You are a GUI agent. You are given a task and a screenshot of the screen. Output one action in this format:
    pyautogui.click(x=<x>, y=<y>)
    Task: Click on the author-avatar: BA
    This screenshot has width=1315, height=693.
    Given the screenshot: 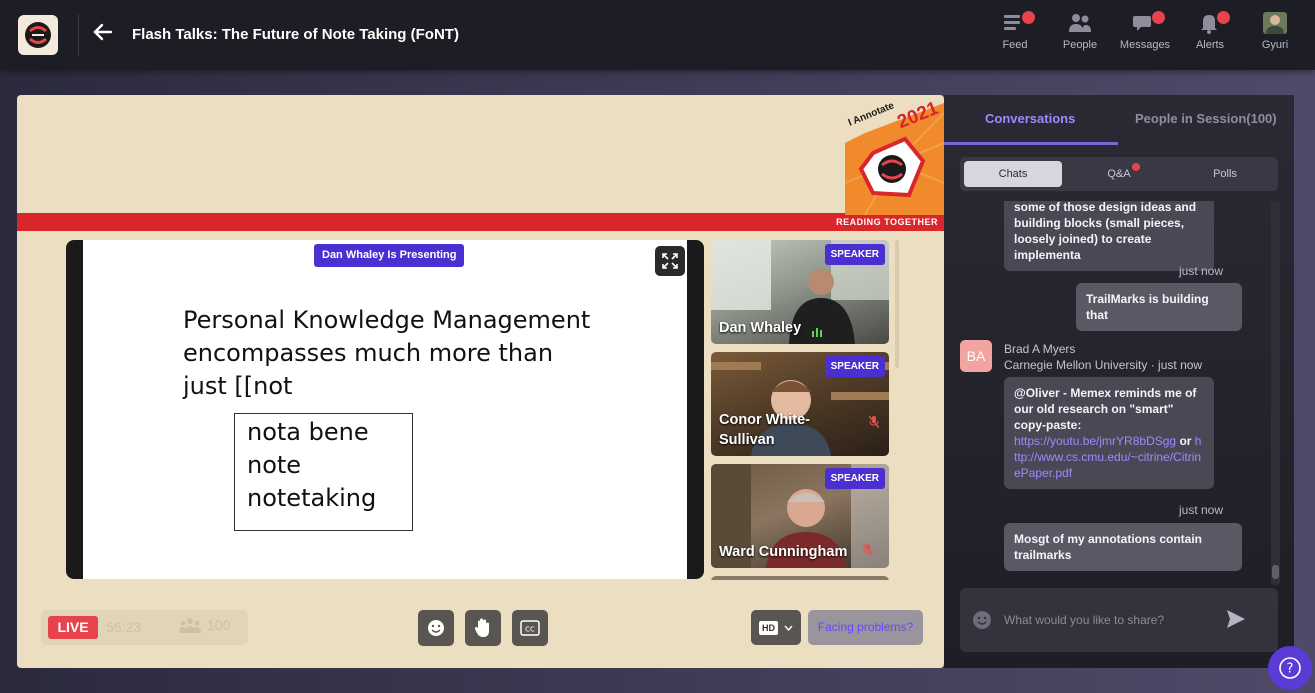 What is the action you would take?
    pyautogui.click(x=976, y=356)
    